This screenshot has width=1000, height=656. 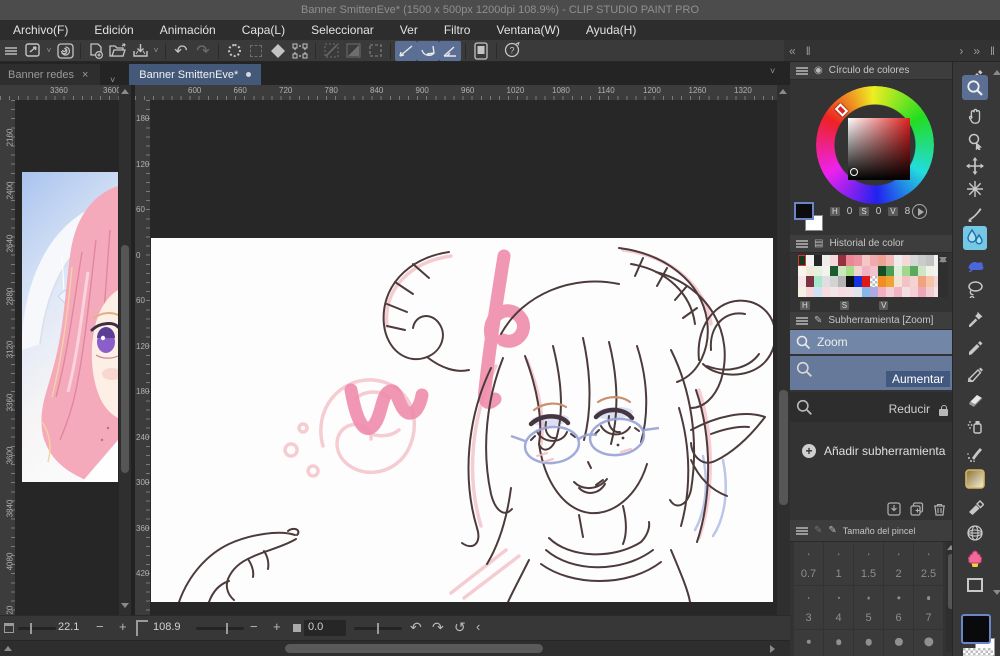 I want to click on auto-select-tool, so click(x=975, y=188).